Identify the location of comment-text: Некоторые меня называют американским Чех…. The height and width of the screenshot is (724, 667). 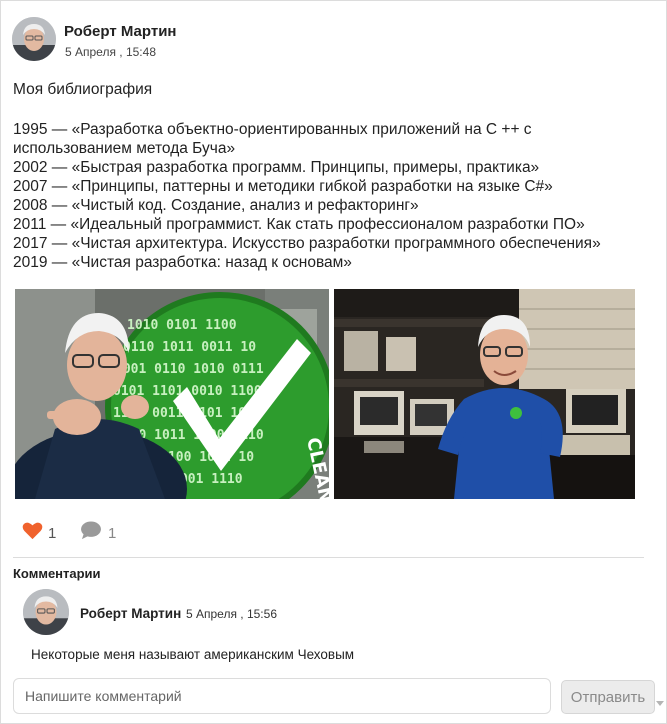
(193, 654).